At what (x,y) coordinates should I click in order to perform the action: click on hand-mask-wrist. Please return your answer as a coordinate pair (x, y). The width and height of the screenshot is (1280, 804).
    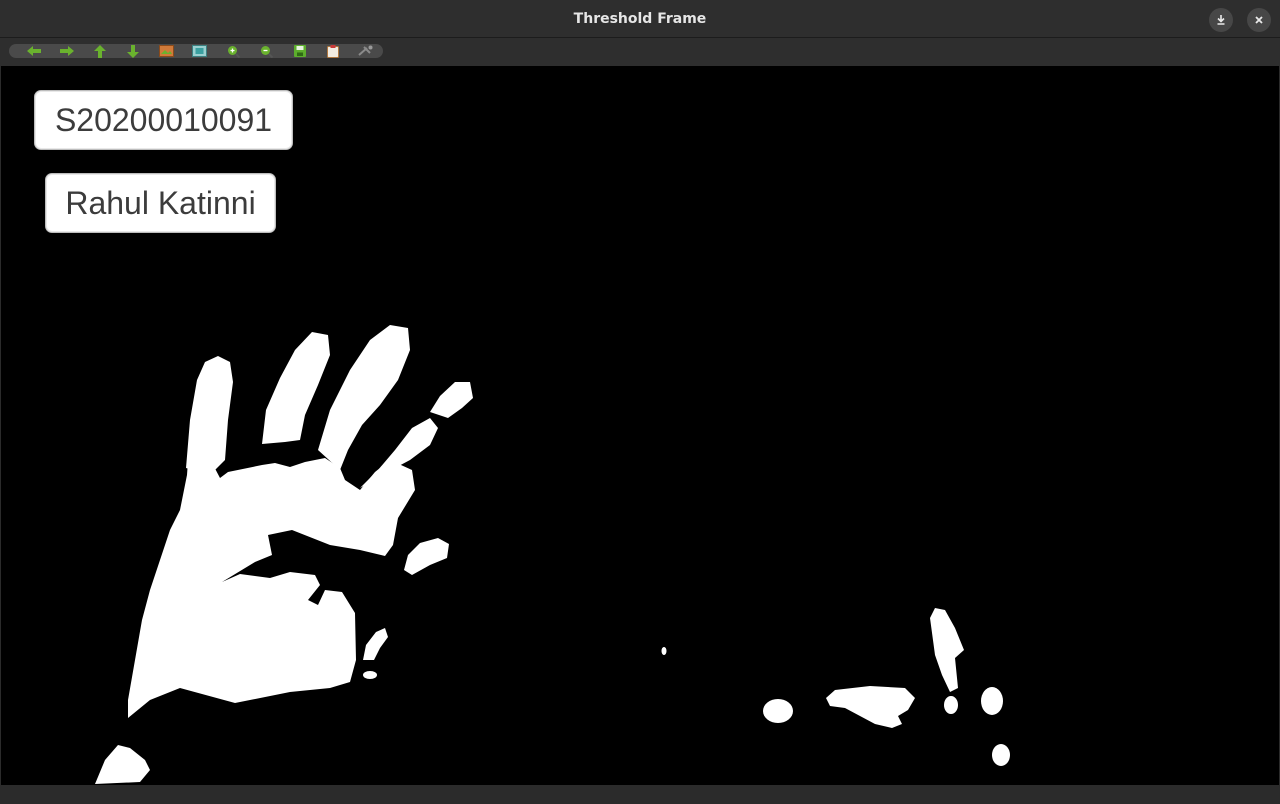
    Looking at the image, I should click on (122, 764).